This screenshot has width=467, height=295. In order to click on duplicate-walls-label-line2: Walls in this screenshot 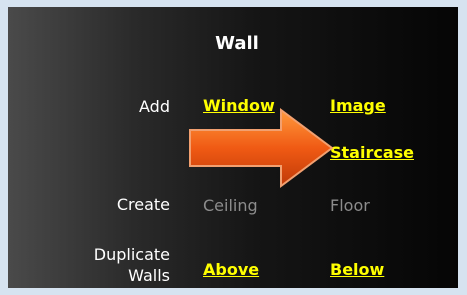, I will do `click(149, 275)`.